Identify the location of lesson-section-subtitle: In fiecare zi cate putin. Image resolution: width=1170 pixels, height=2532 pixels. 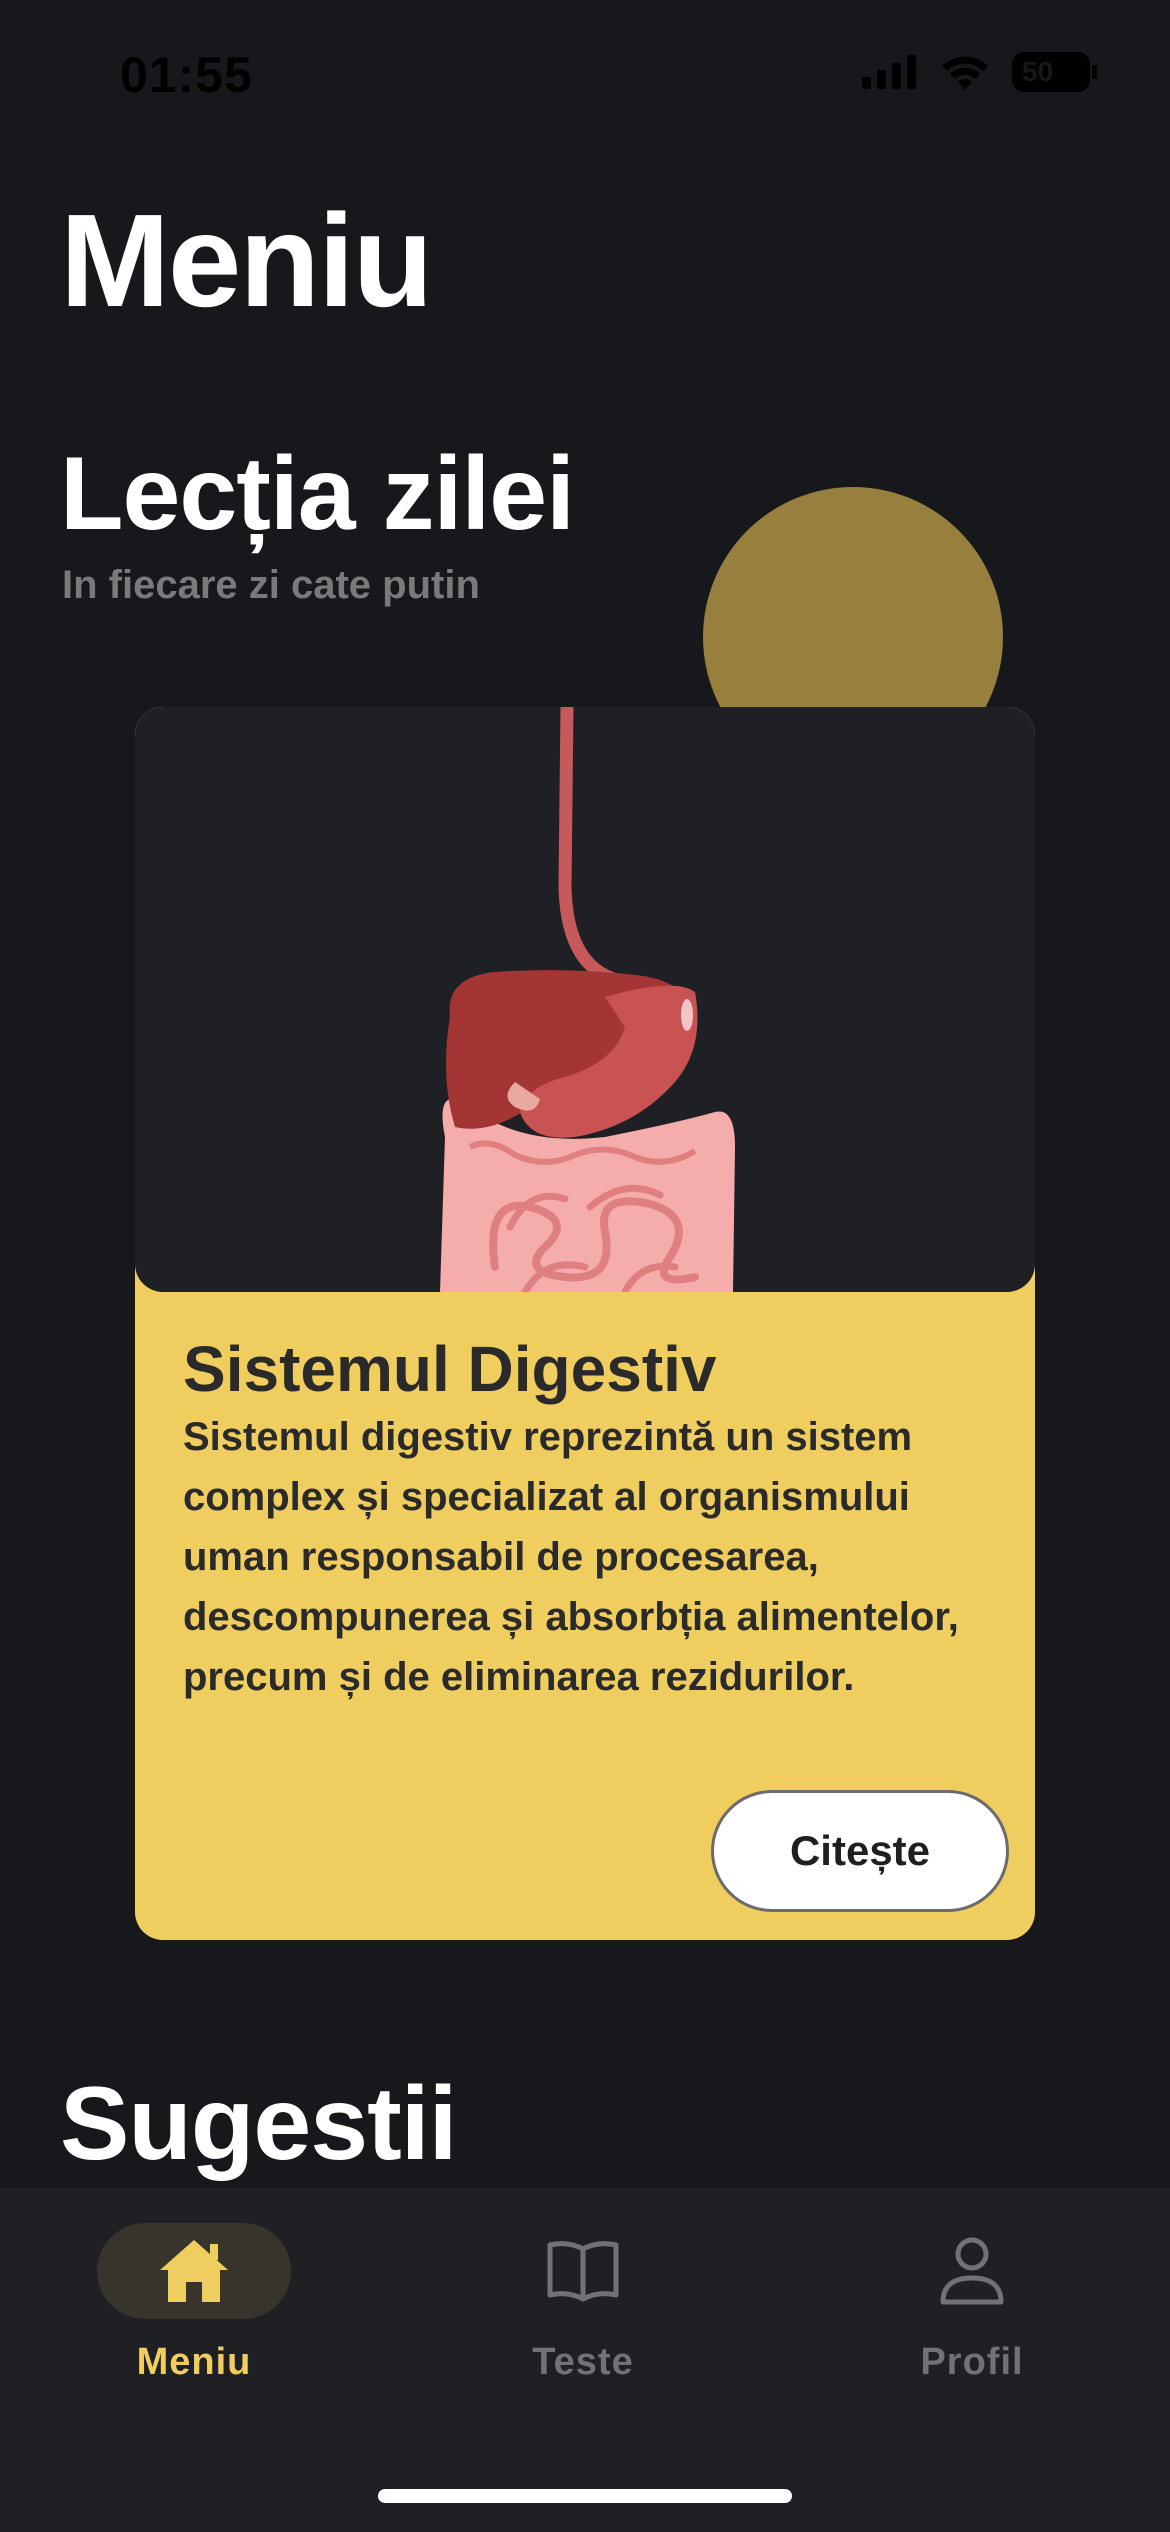
(271, 585).